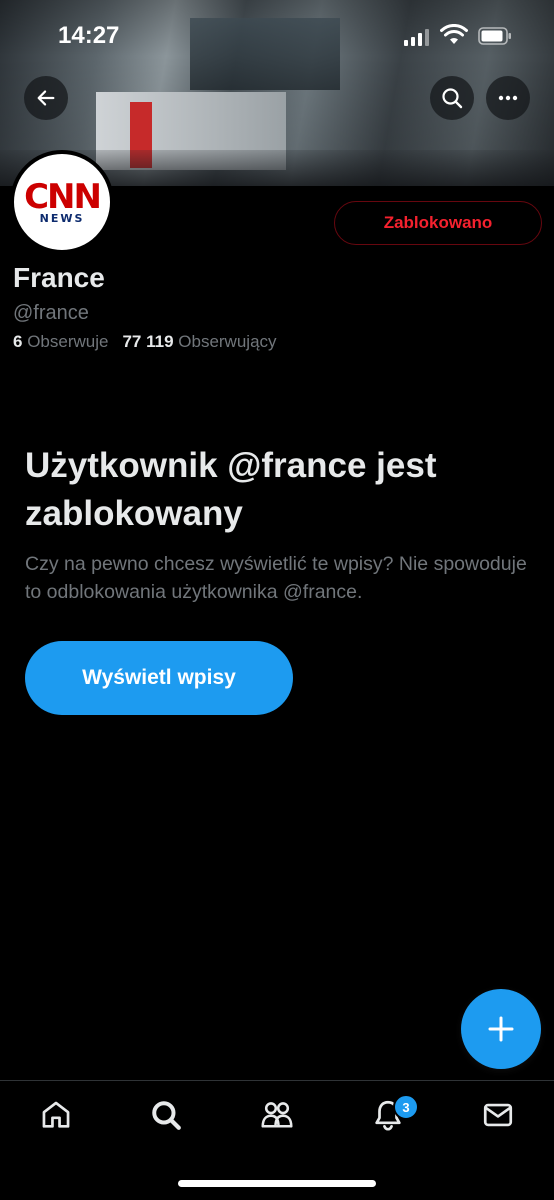 The height and width of the screenshot is (1200, 554). I want to click on communities-icon, so click(277, 1115).